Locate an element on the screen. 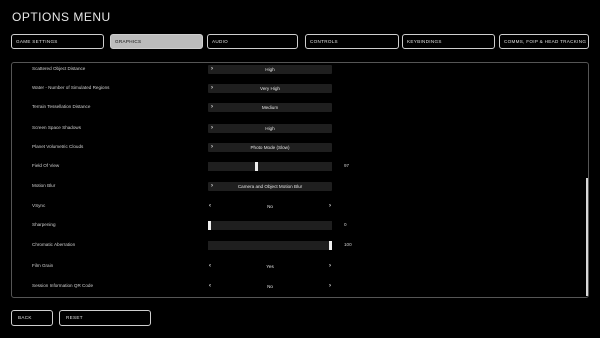 Image resolution: width=600 pixels, height=338 pixels. setting-row: Session Information QR Code ‹ No › is located at coordinates (197, 287).